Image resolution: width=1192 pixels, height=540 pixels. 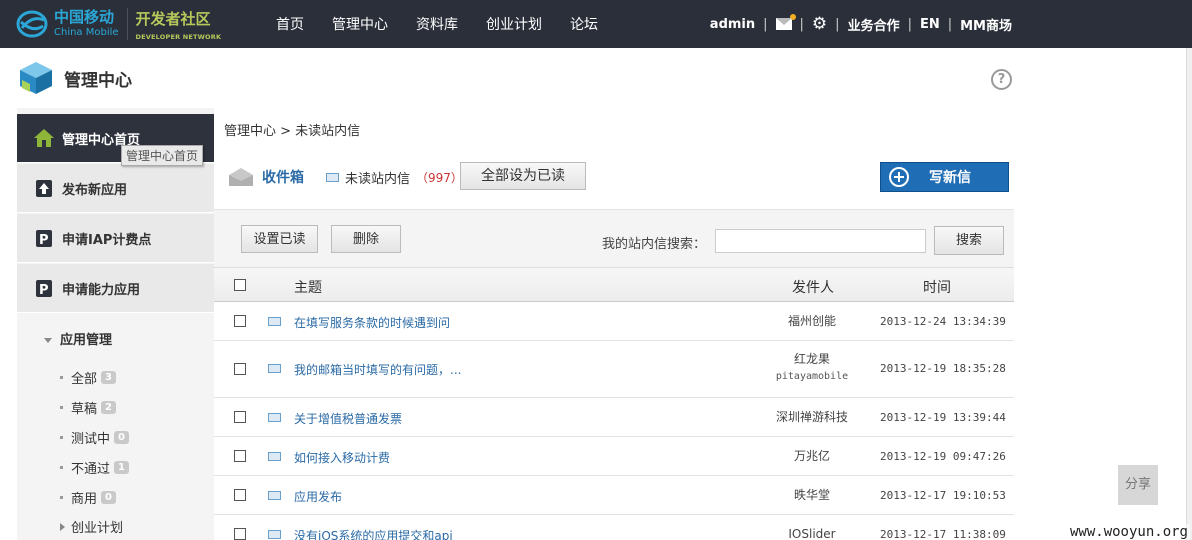 What do you see at coordinates (95, 190) in the screenshot?
I see `sidebar-item-label: 发布新应用` at bounding box center [95, 190].